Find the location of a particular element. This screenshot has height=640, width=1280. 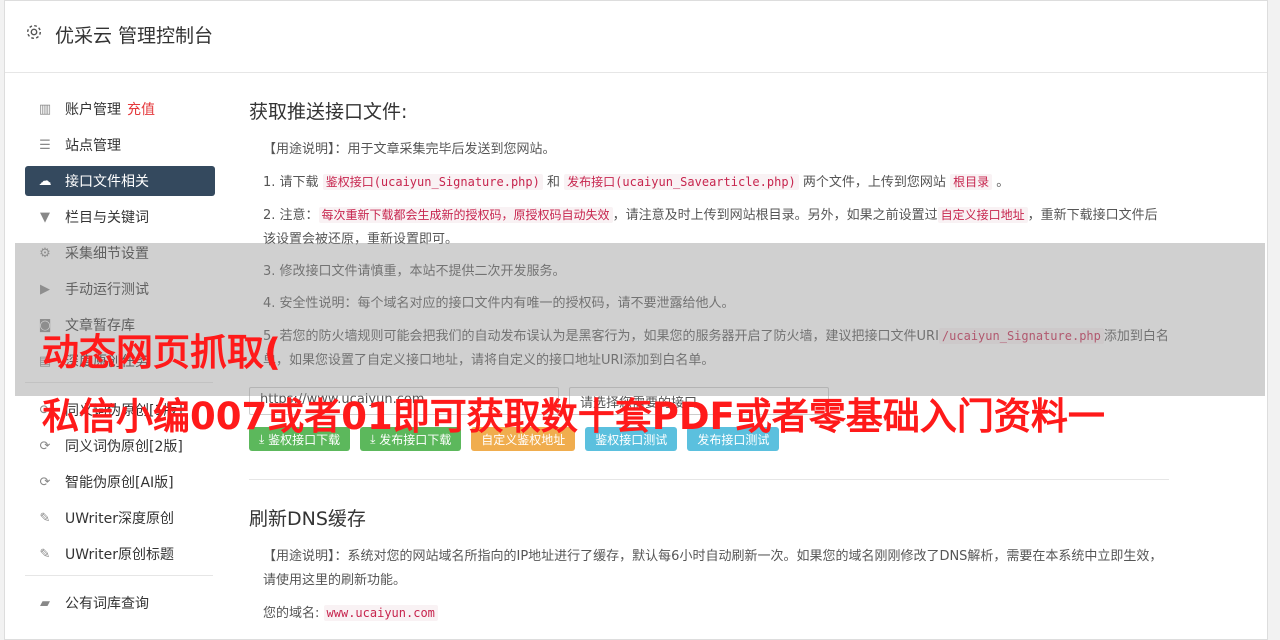

filter-icon: ▼ is located at coordinates (45, 217).